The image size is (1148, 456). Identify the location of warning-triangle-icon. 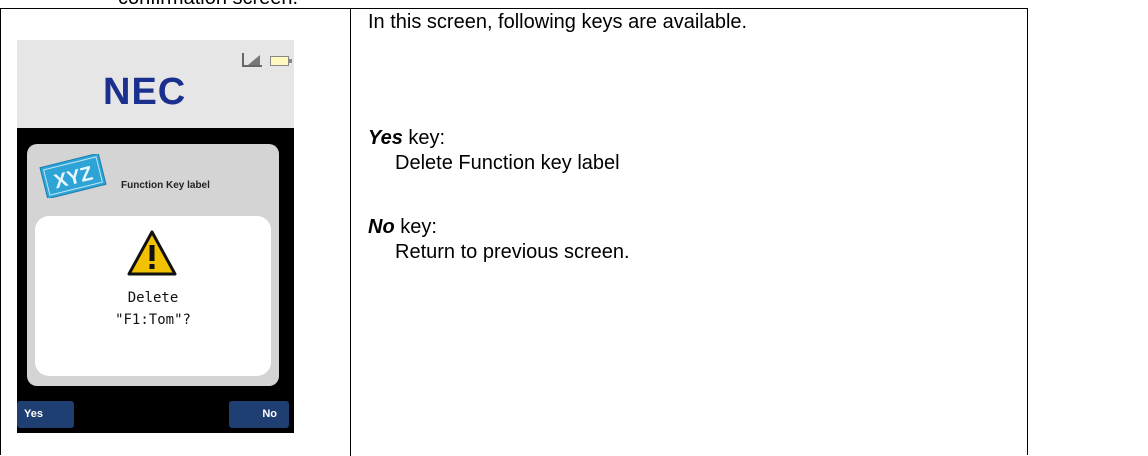
(152, 253).